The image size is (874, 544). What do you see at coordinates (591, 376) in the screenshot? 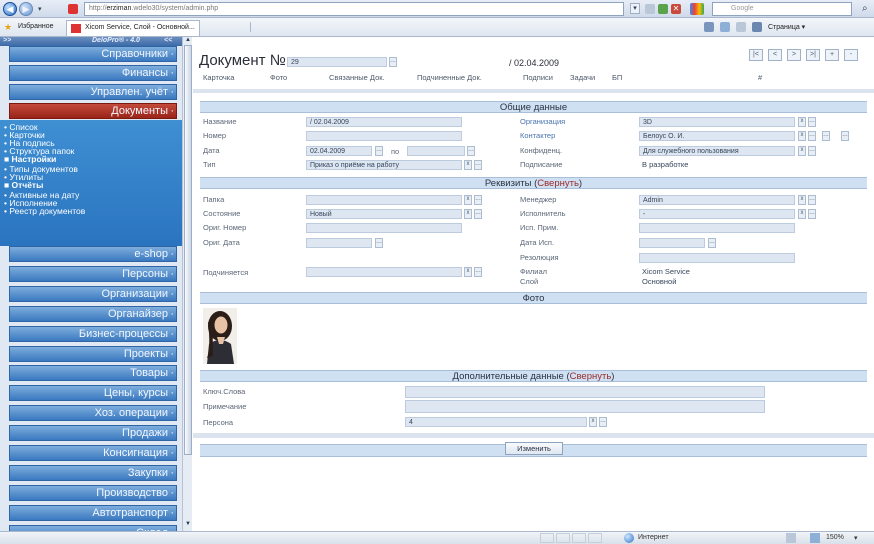
I see `extra-collapse-link: Свернуть` at bounding box center [591, 376].